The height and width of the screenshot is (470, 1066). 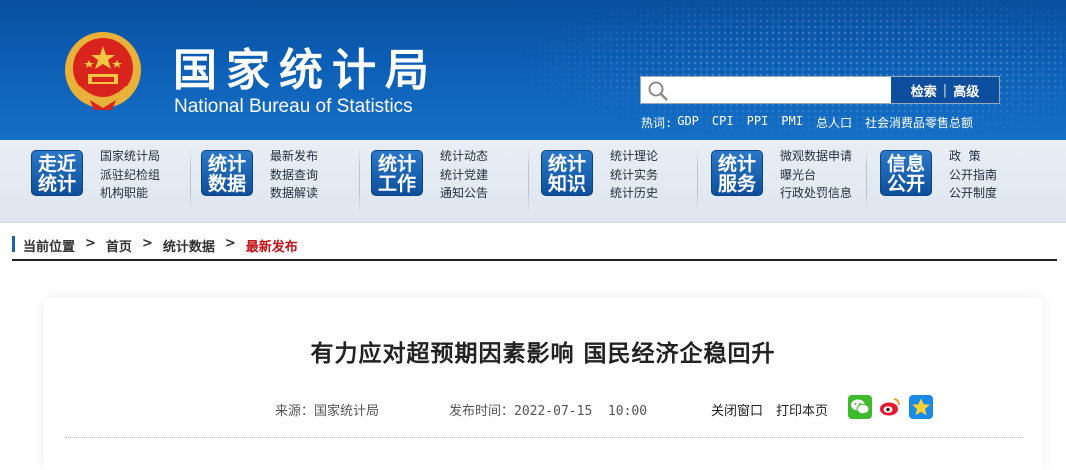 What do you see at coordinates (130, 156) in the screenshot?
I see `nav-link: 国家统计局` at bounding box center [130, 156].